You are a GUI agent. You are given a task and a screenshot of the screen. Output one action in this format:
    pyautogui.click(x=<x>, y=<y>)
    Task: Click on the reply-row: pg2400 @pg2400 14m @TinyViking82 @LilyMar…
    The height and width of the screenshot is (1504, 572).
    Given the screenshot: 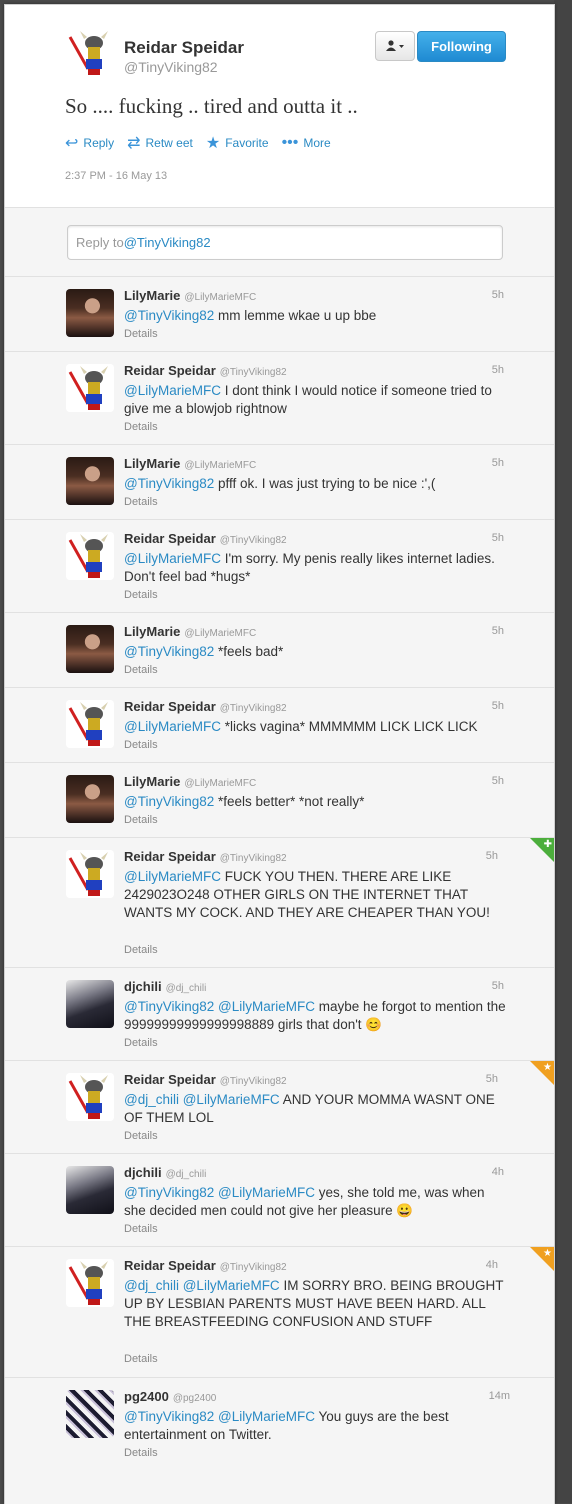 What is the action you would take?
    pyautogui.click(x=279, y=1440)
    